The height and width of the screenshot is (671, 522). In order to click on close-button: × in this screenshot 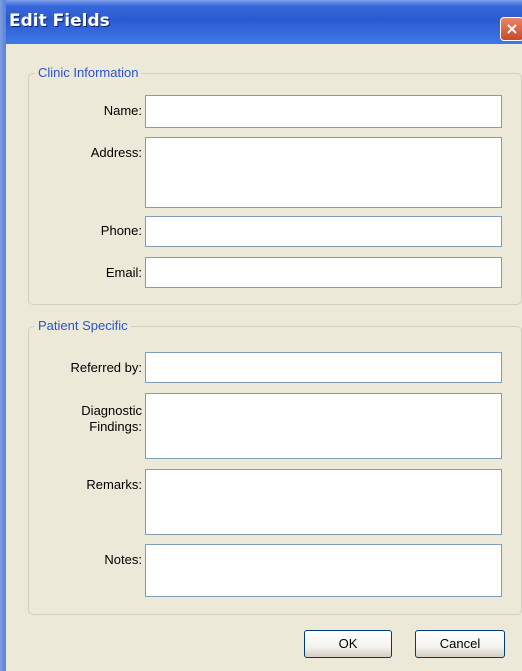, I will do `click(511, 29)`.